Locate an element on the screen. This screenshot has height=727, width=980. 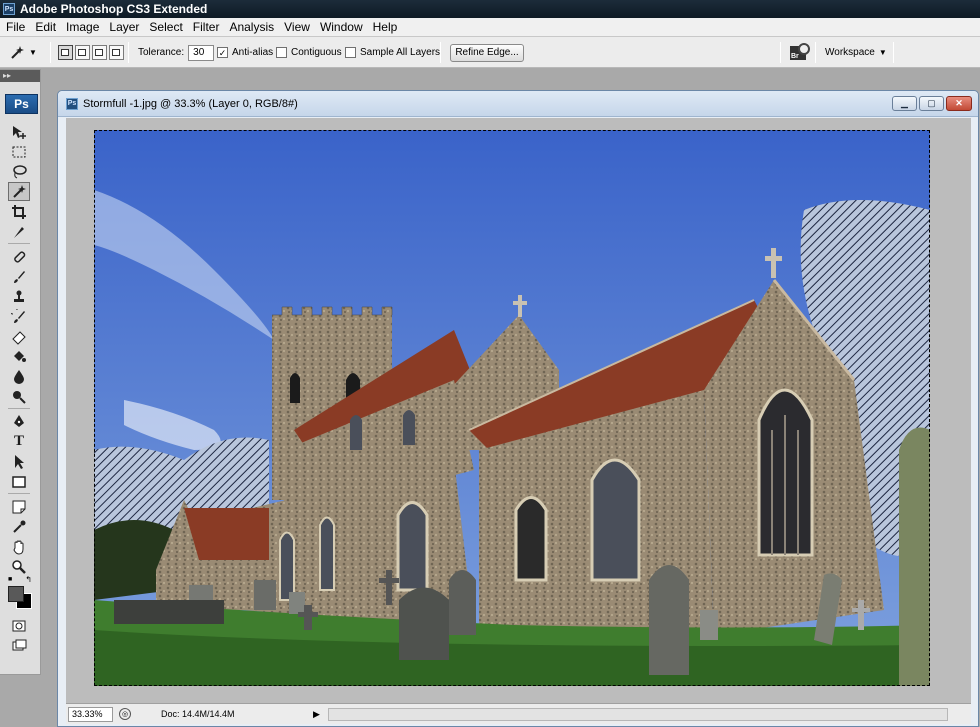
crop-tool-icon is located at coordinates (19, 211).